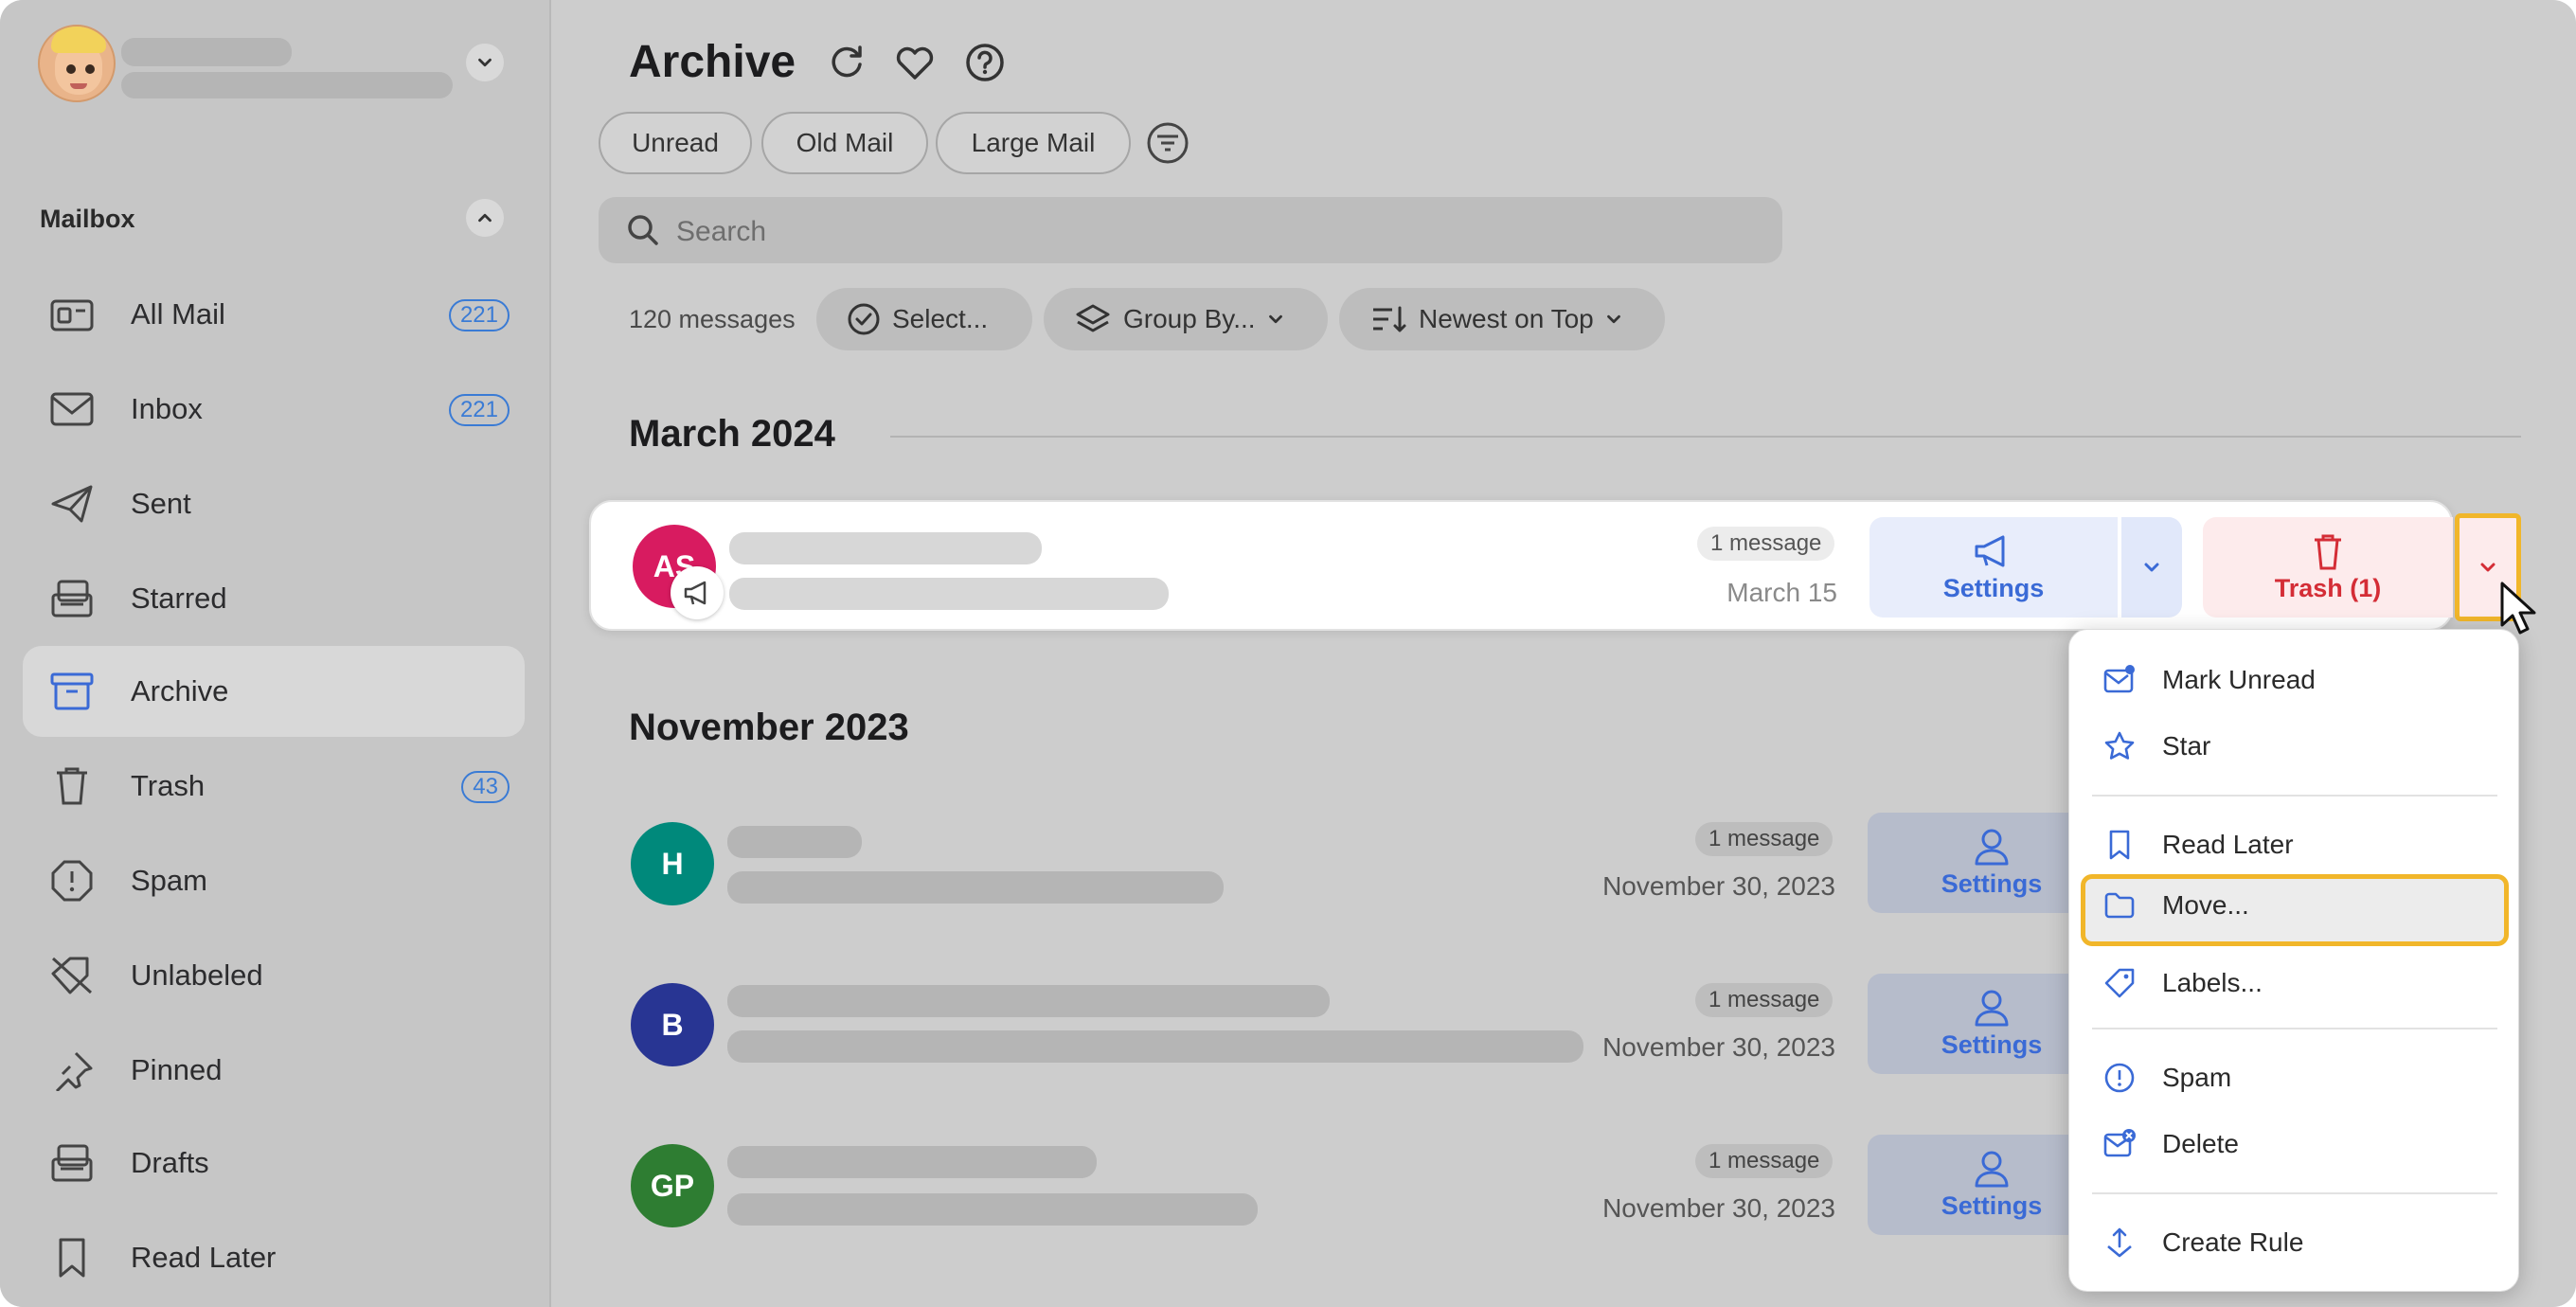 The image size is (2576, 1307). I want to click on unread-count-badge: 43, so click(485, 787).